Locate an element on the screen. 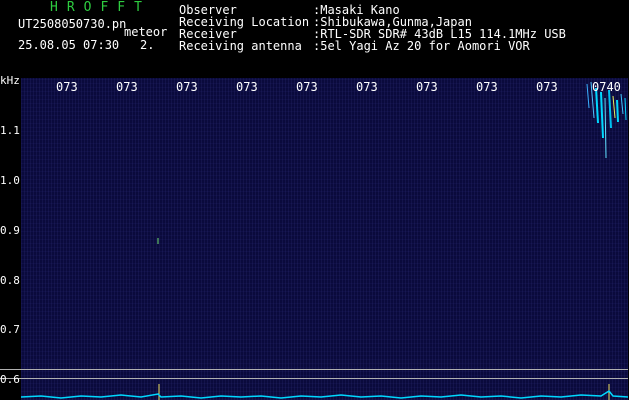 This screenshot has height=400, width=629. info-label: Receiving antenna is located at coordinates (240, 46).